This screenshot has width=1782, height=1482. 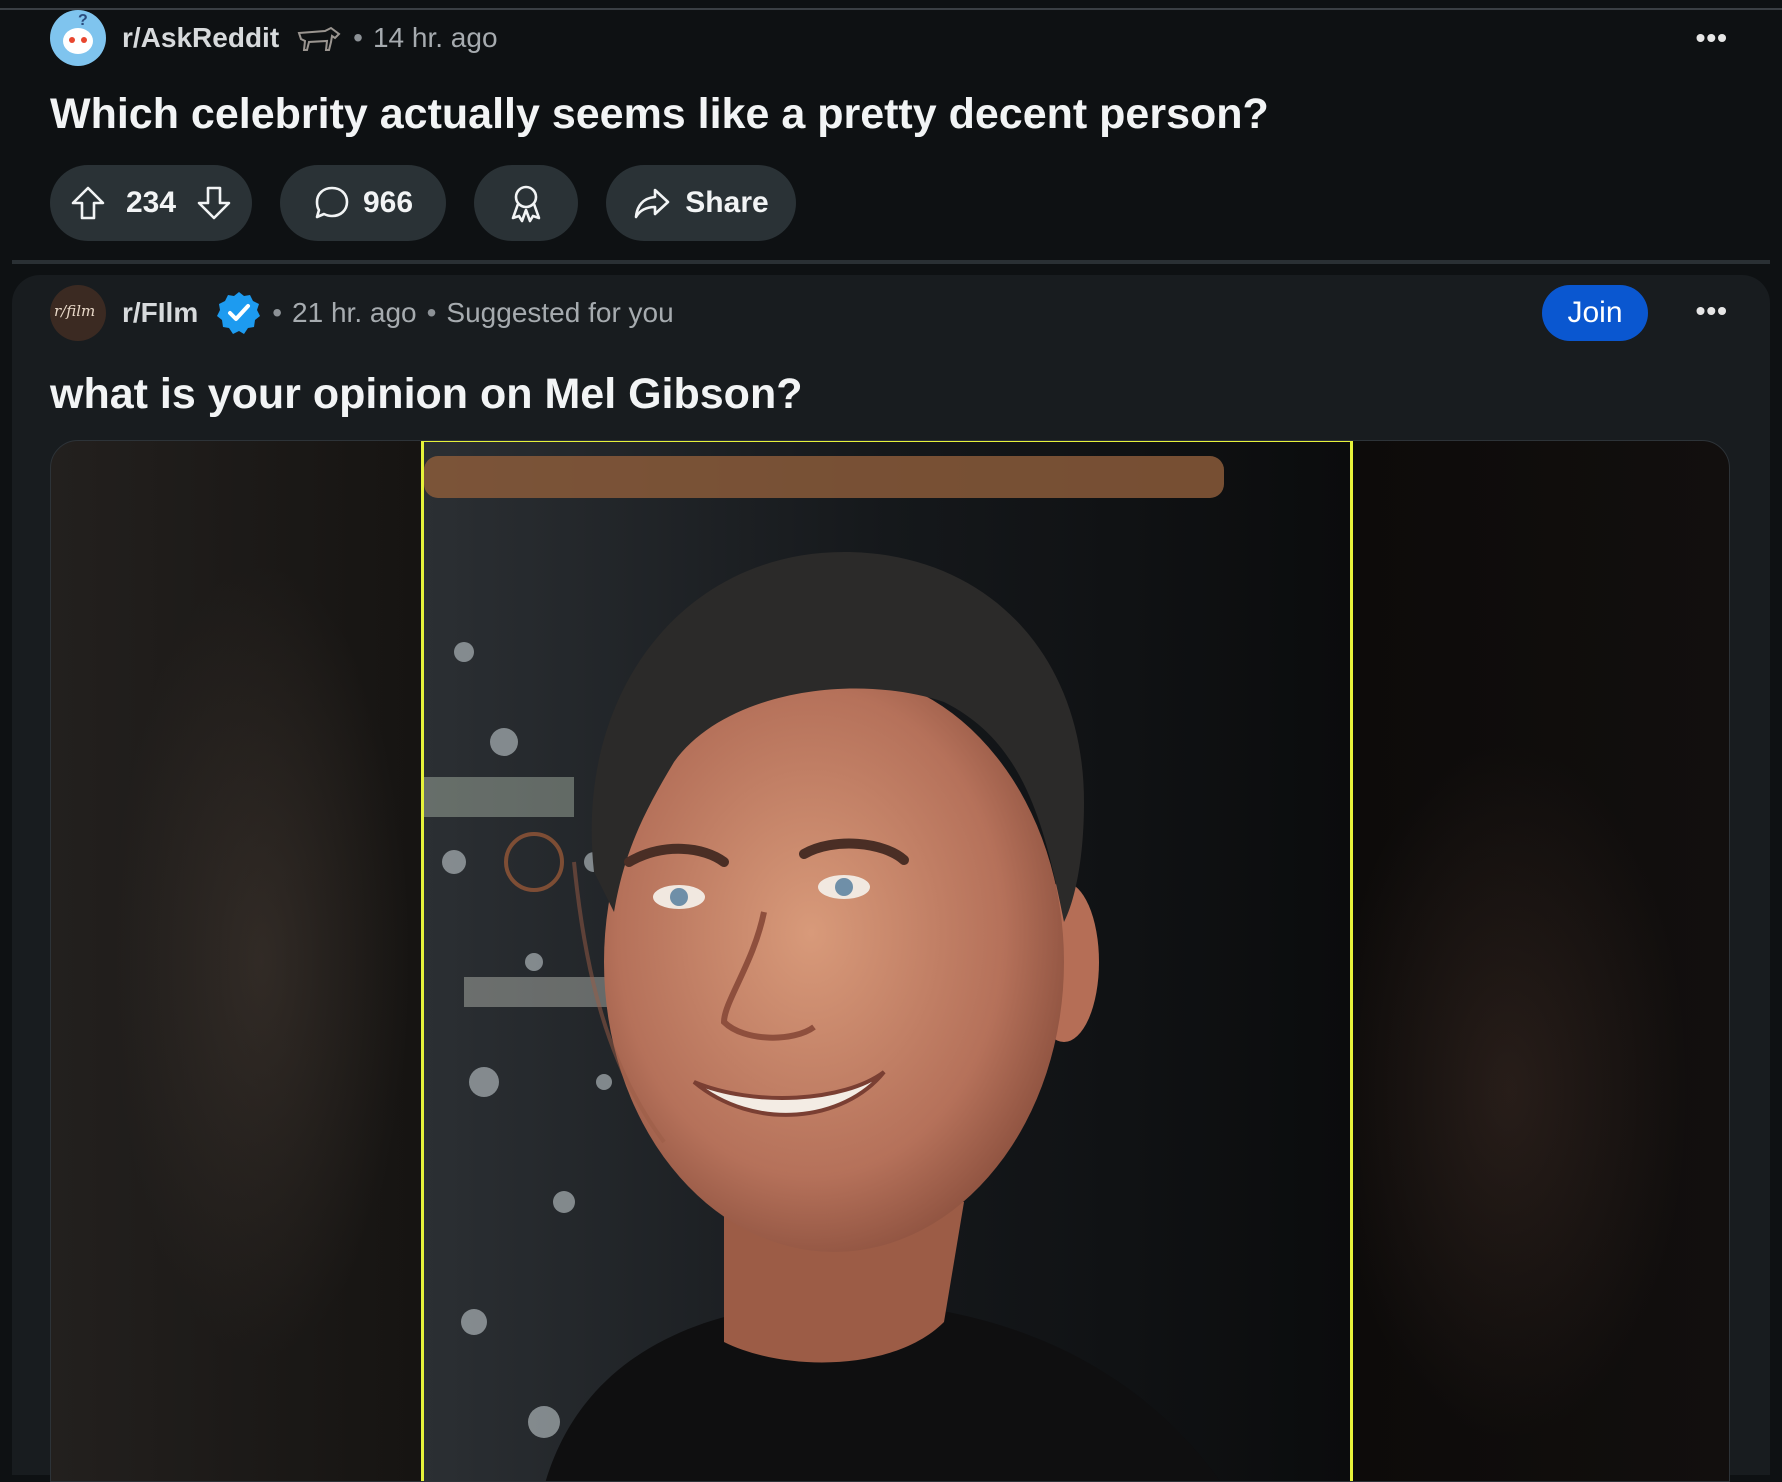 I want to click on comment-icon, so click(x=332, y=203).